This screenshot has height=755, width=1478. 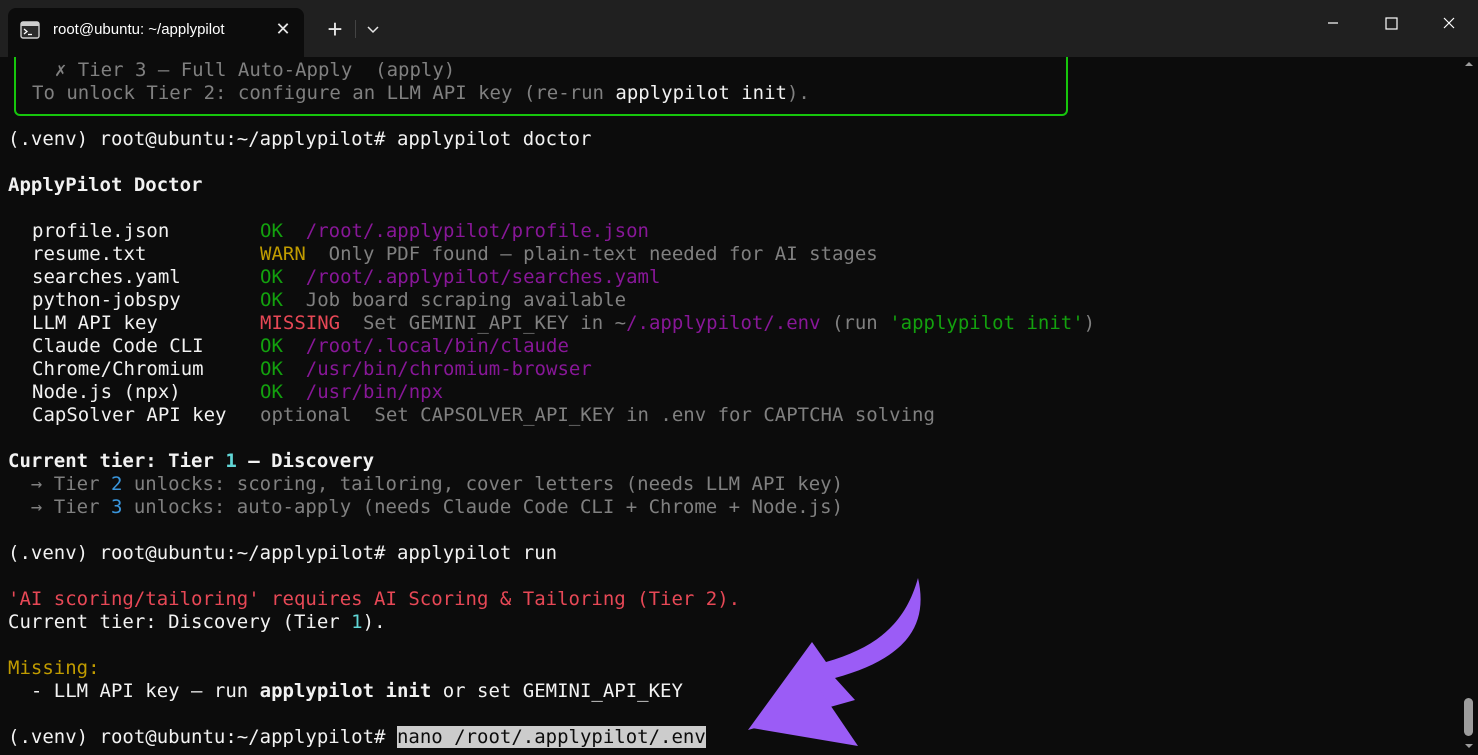 I want to click on scroll-up-icon, so click(x=1469, y=64).